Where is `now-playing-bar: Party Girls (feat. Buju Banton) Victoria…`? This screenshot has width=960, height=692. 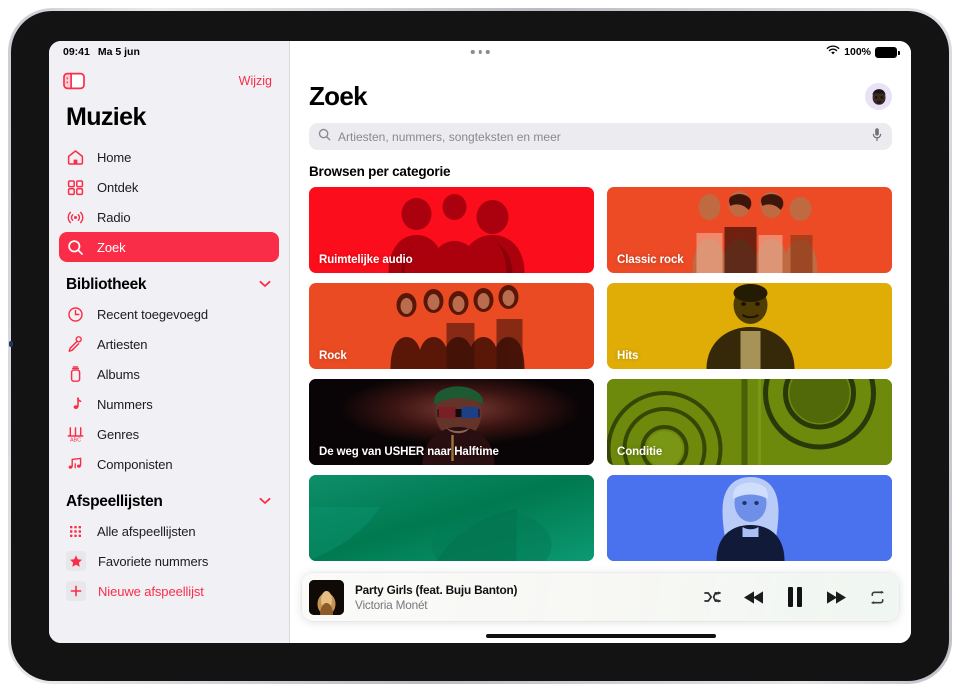
now-playing-bar: Party Girls (feat. Buju Banton) Victoria… is located at coordinates (600, 597).